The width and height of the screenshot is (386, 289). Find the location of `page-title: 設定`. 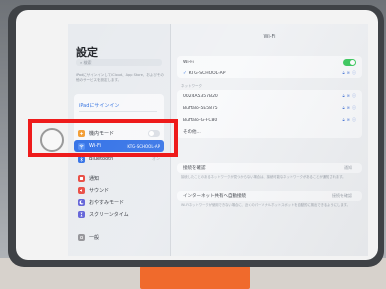

page-title: 設定 is located at coordinates (87, 52).